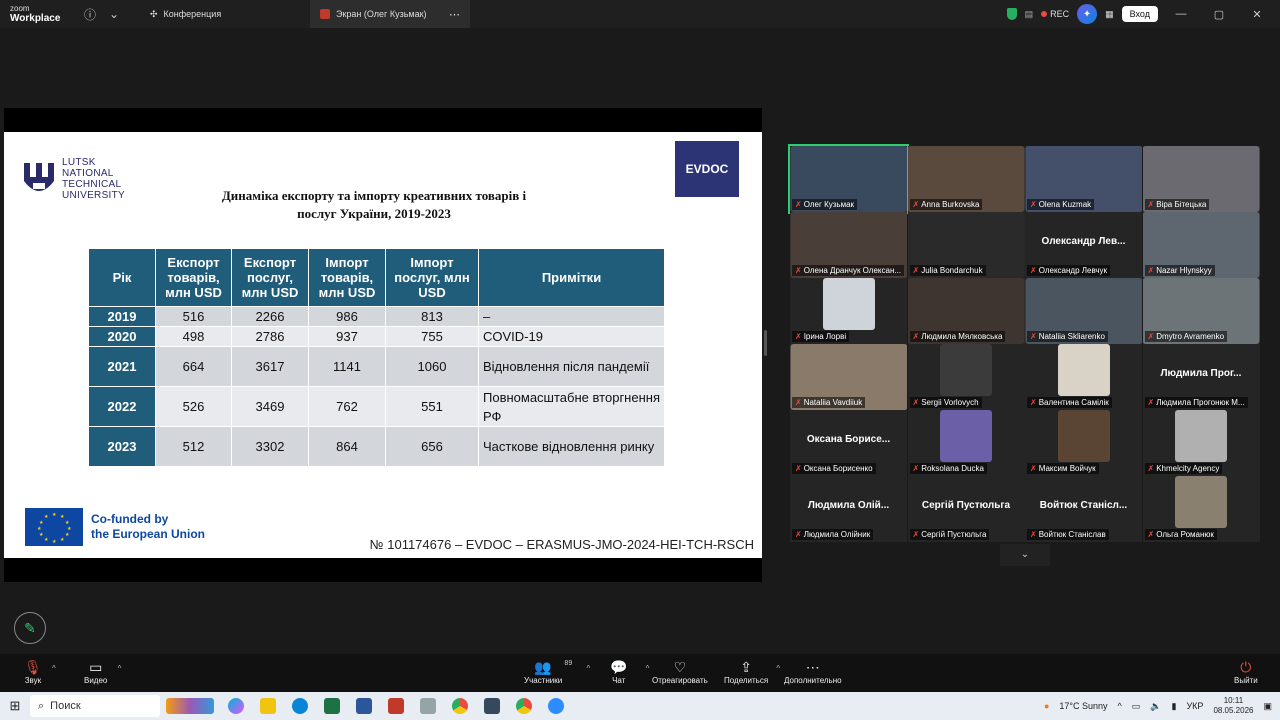 The image size is (1280, 720). I want to click on participant-name: Dmytro Avramenko, so click(1190, 336).